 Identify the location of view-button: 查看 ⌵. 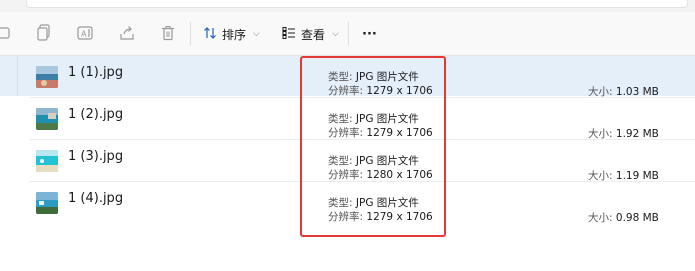
(310, 34).